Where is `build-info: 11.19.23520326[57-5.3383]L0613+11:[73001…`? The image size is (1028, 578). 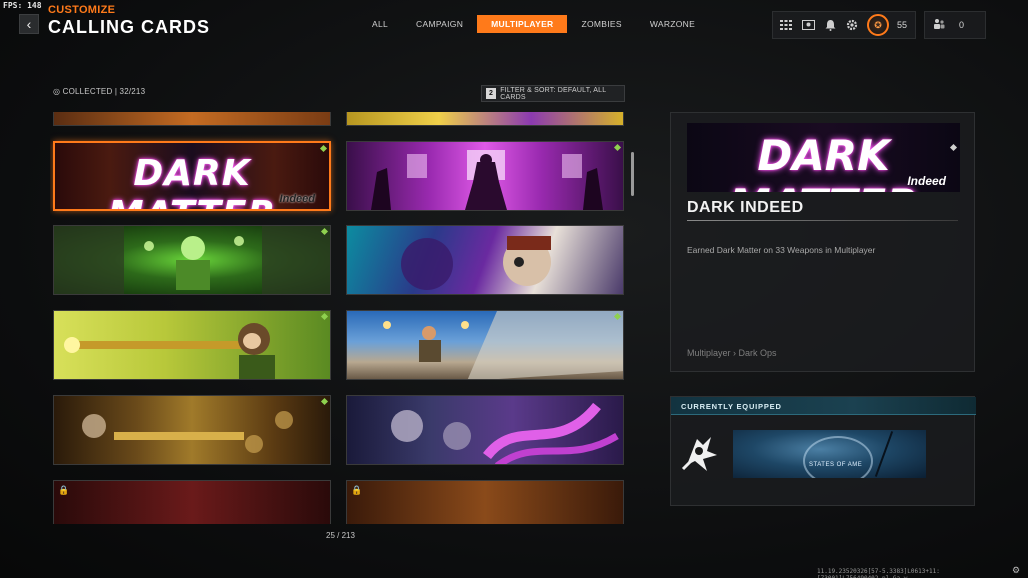 build-info: 11.19.23520326[57-5.3383]L0613+11:[73001… is located at coordinates (878, 573).